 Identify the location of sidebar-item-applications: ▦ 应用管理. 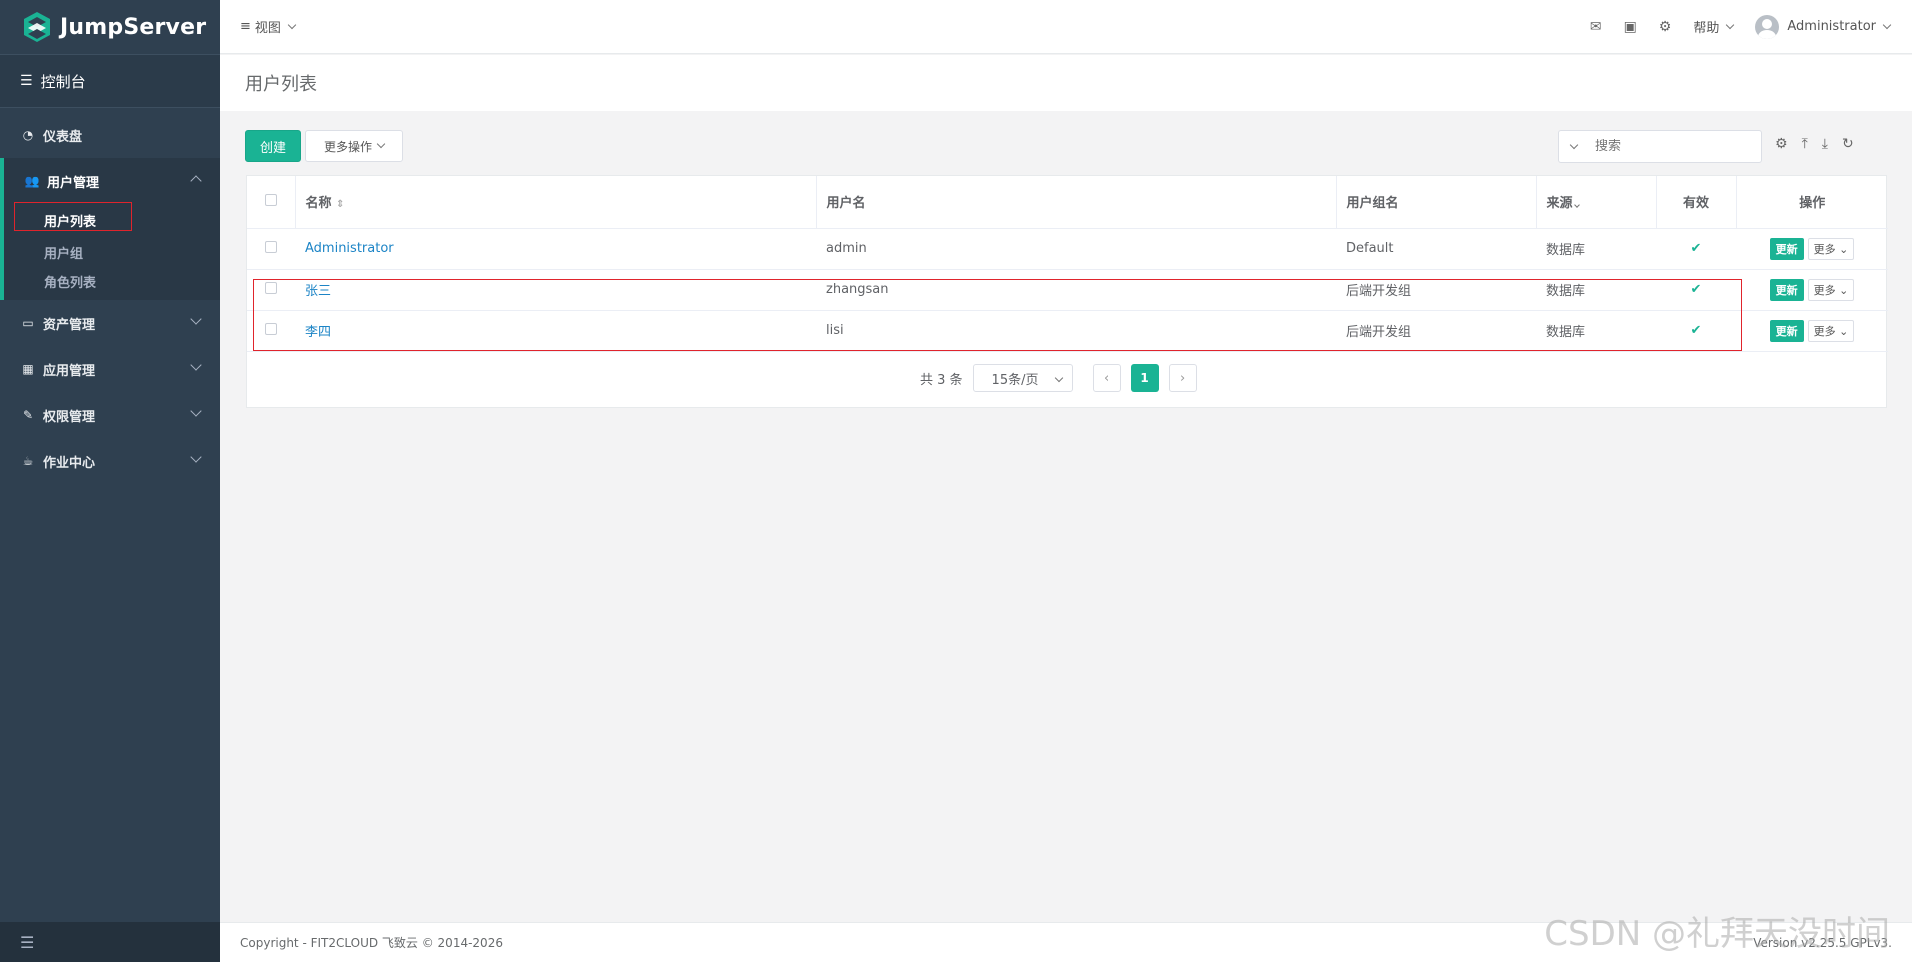
(110, 369).